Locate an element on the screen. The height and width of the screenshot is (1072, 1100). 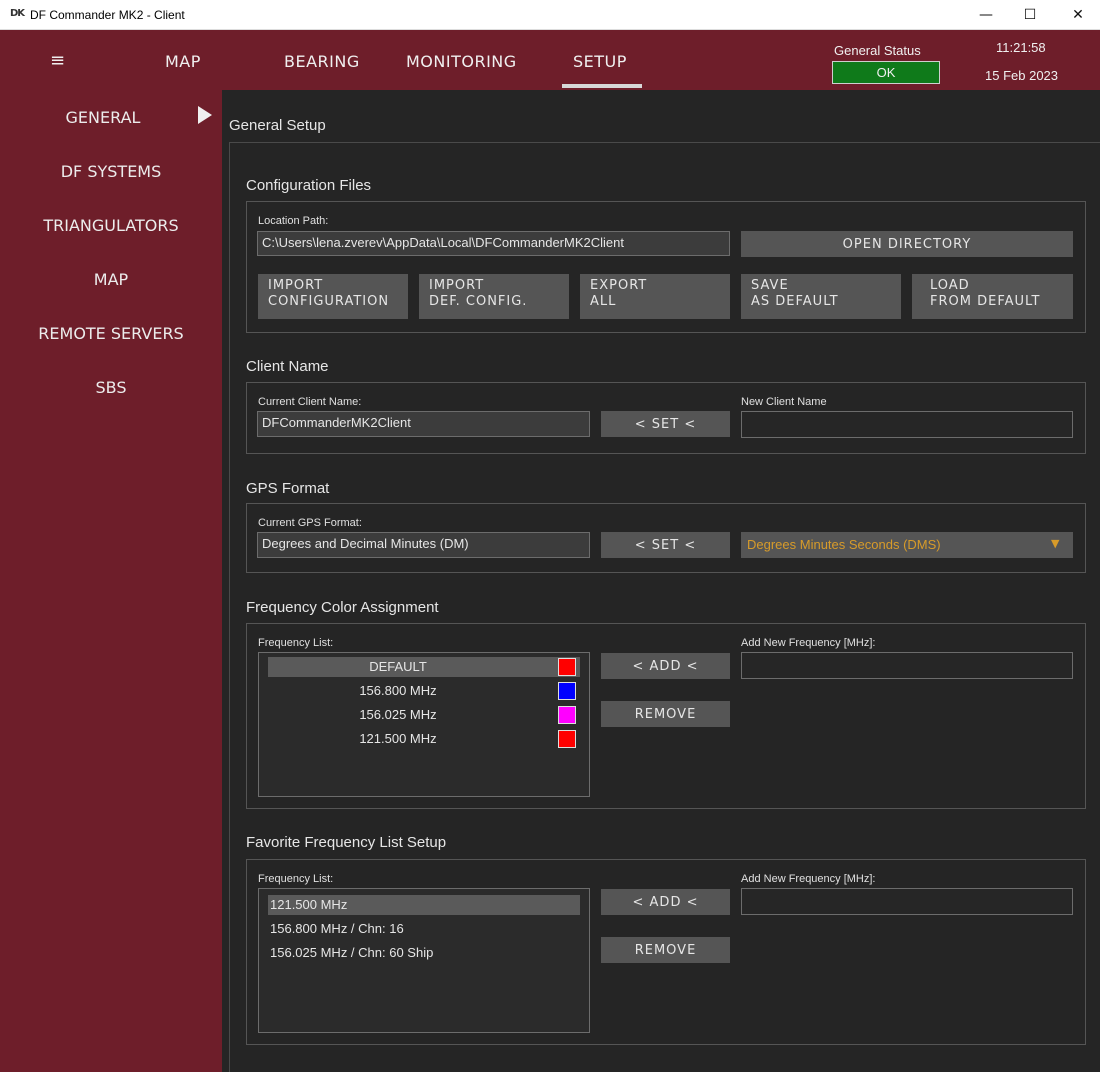
sidebar-item-general: GENERAL is located at coordinates (111, 117).